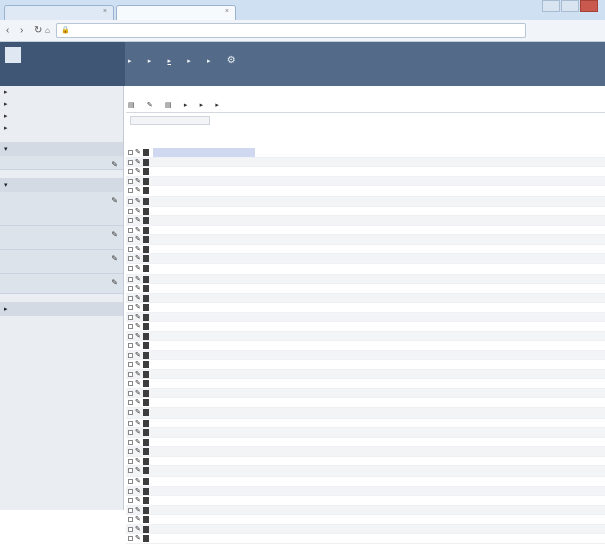 The width and height of the screenshot is (605, 544). Describe the element at coordinates (61, 92) in the screenshot. I see `sidebar-item-1: ▸` at that location.